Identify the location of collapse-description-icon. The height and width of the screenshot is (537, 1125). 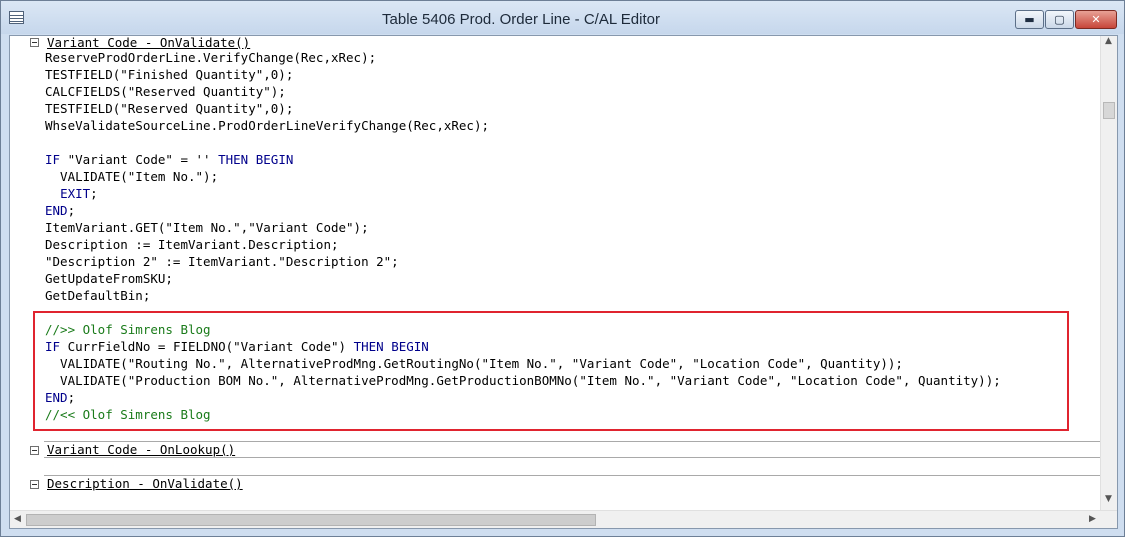
(34, 484).